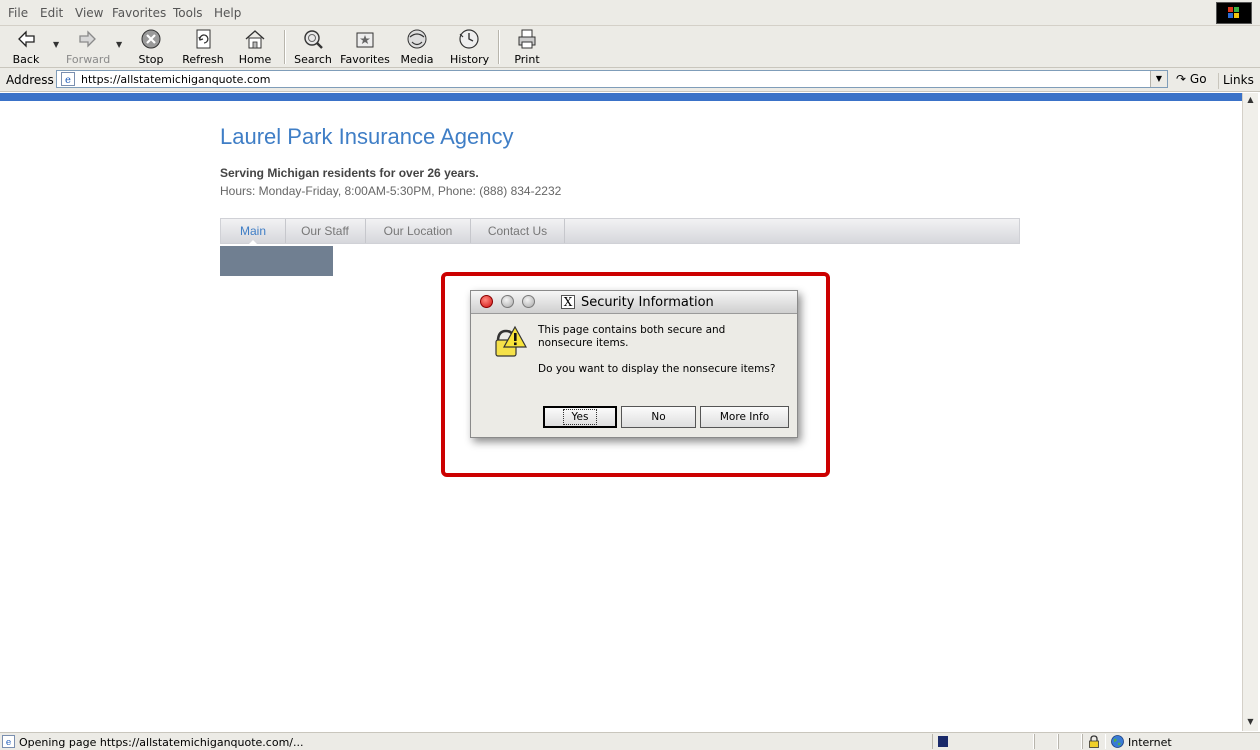 The height and width of the screenshot is (750, 1260). Describe the element at coordinates (417, 59) in the screenshot. I see `media-label: Media` at that location.